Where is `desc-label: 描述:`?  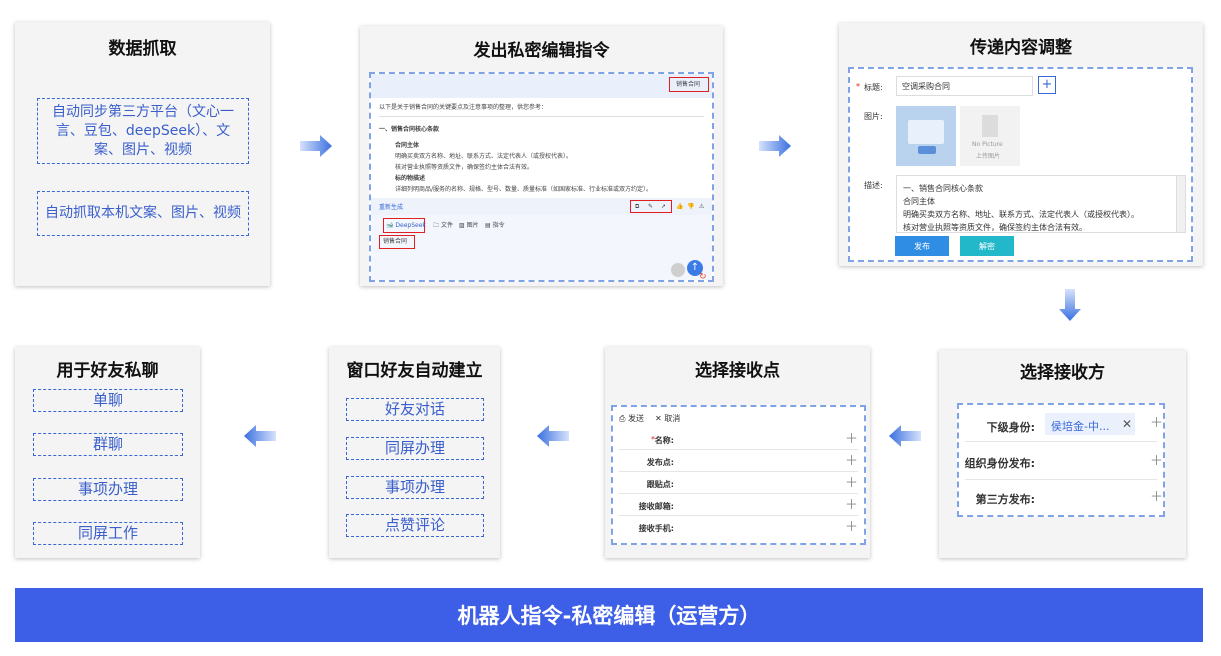
desc-label: 描述: is located at coordinates (873, 185).